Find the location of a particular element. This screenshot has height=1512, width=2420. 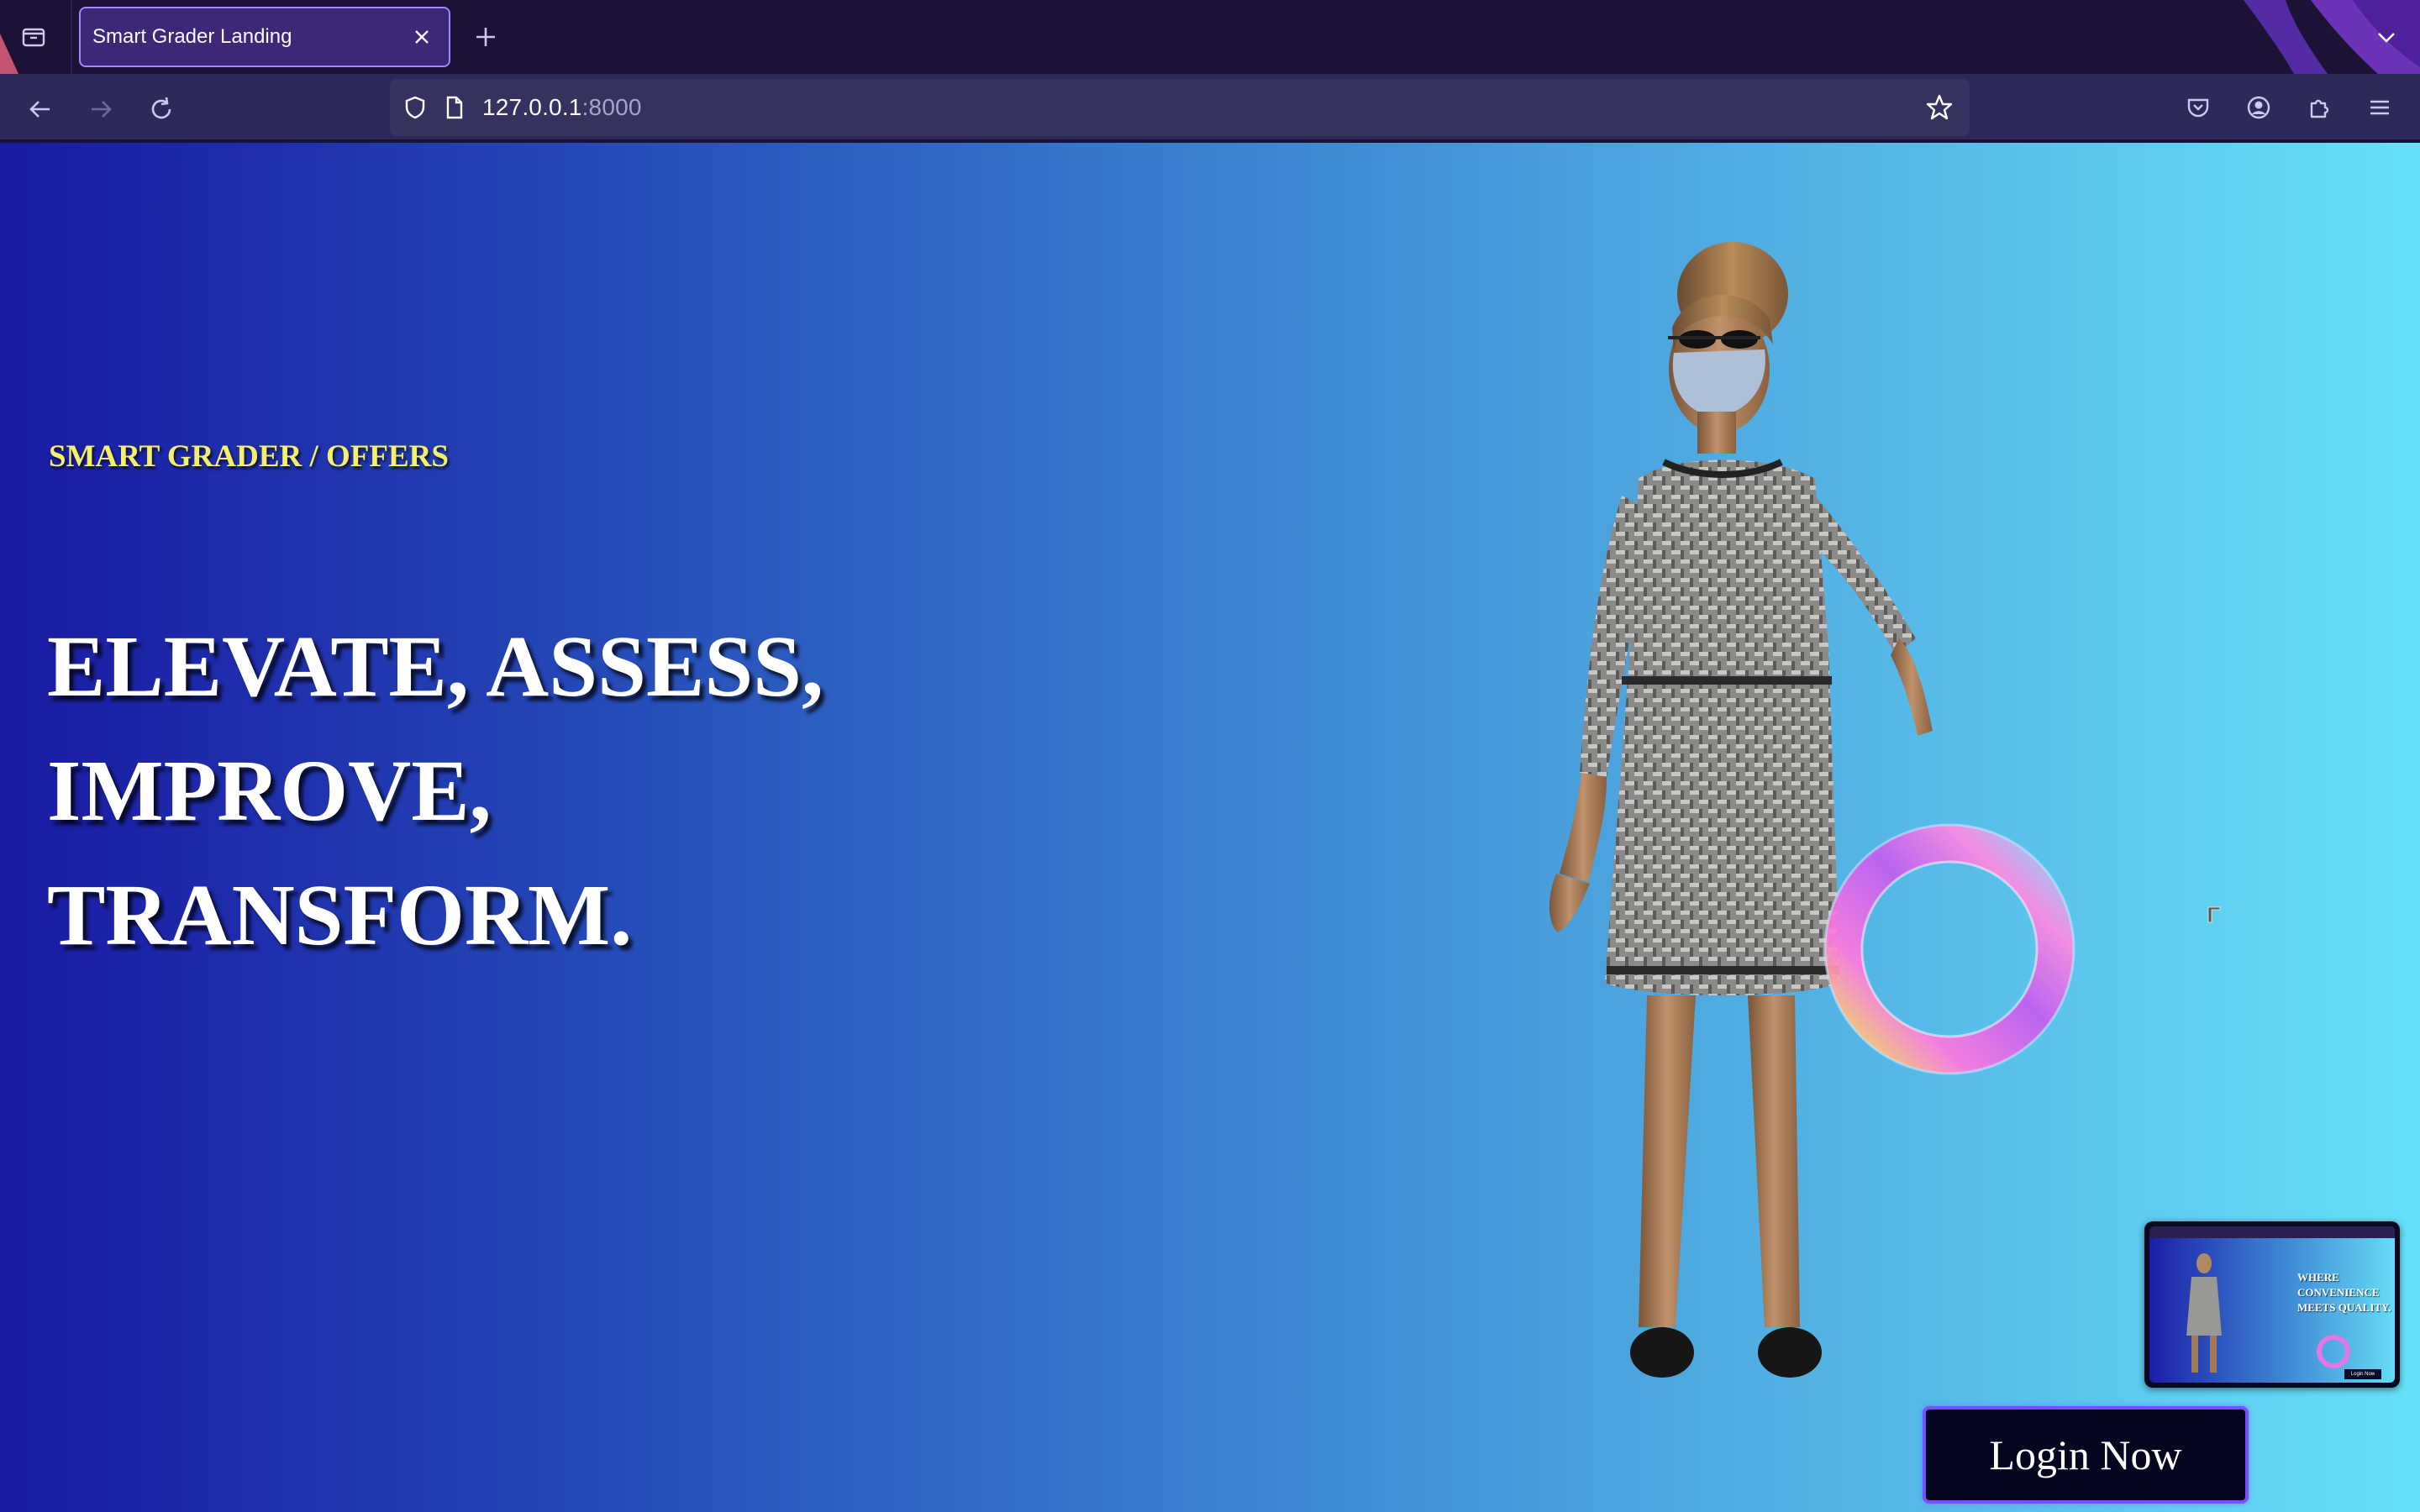

thumbnail-browser-chrome is located at coordinates (2272, 1232).